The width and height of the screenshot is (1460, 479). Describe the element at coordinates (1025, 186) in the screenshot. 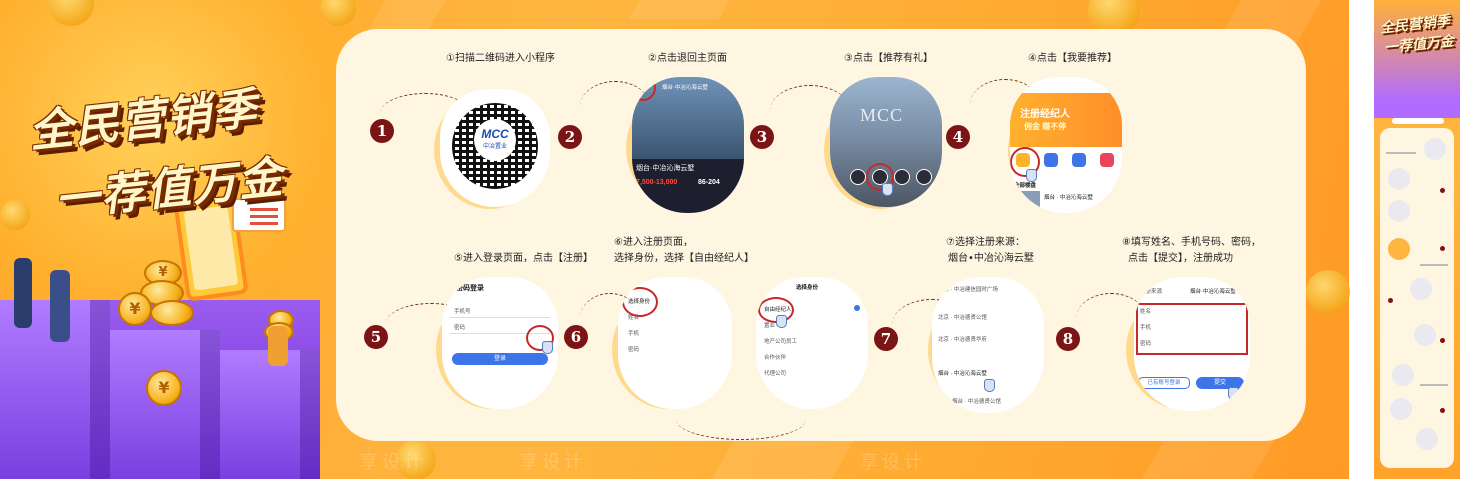

I see `section-title: 全部楼盘` at that location.